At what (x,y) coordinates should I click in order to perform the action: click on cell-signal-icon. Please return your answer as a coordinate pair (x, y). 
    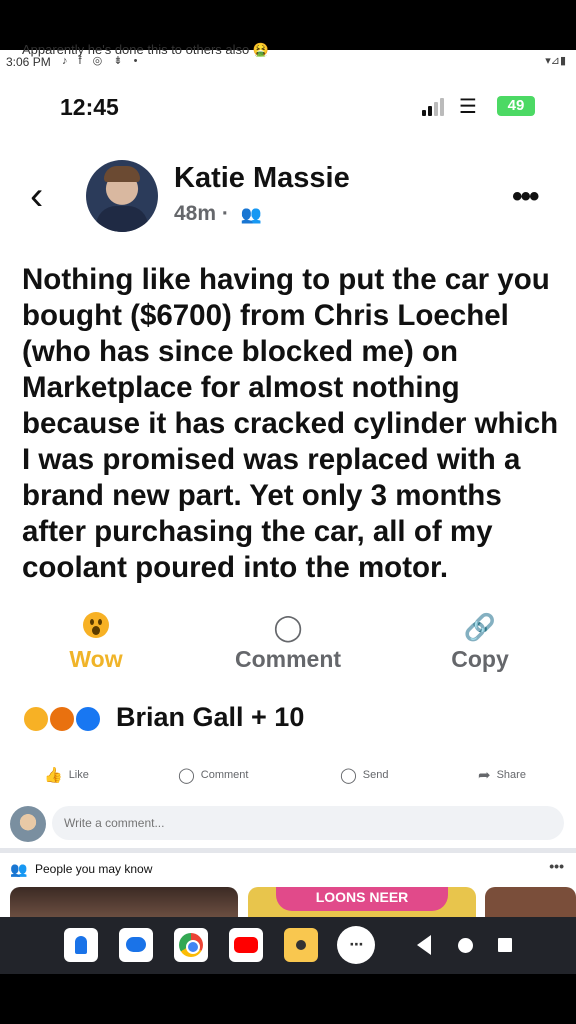
    Looking at the image, I should click on (437, 107).